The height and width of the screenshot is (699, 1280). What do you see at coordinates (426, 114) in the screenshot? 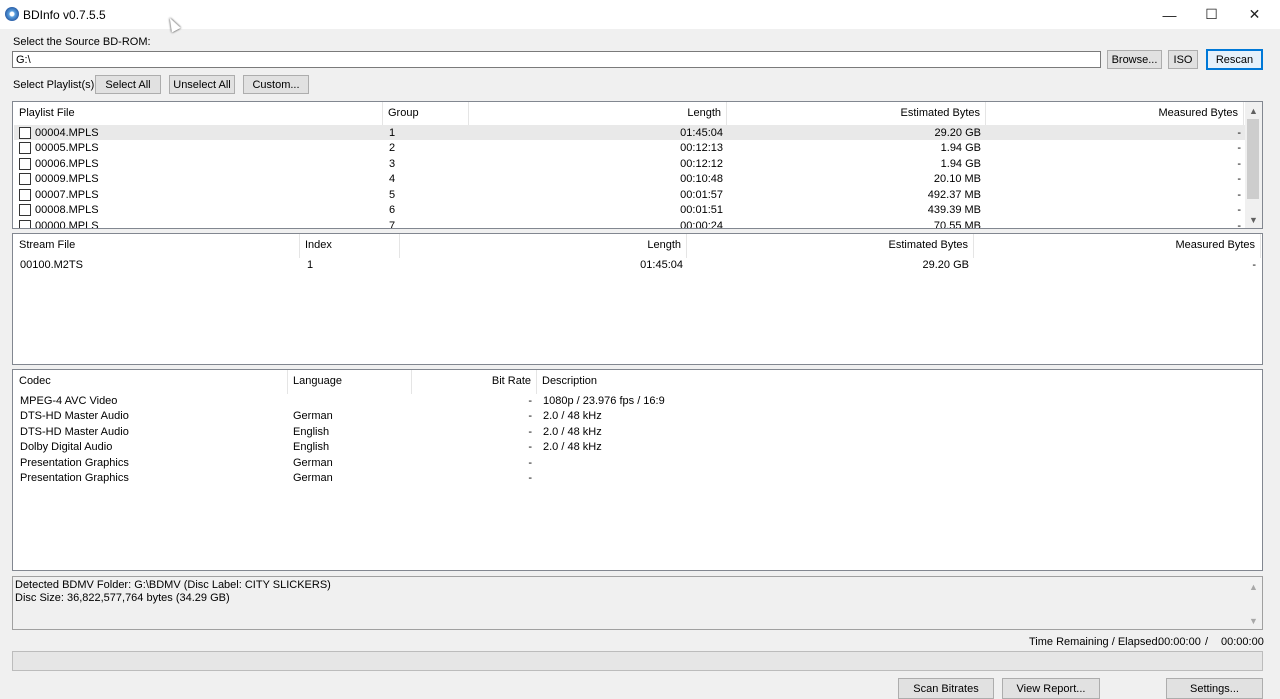
I see `column-header-group: Group` at bounding box center [426, 114].